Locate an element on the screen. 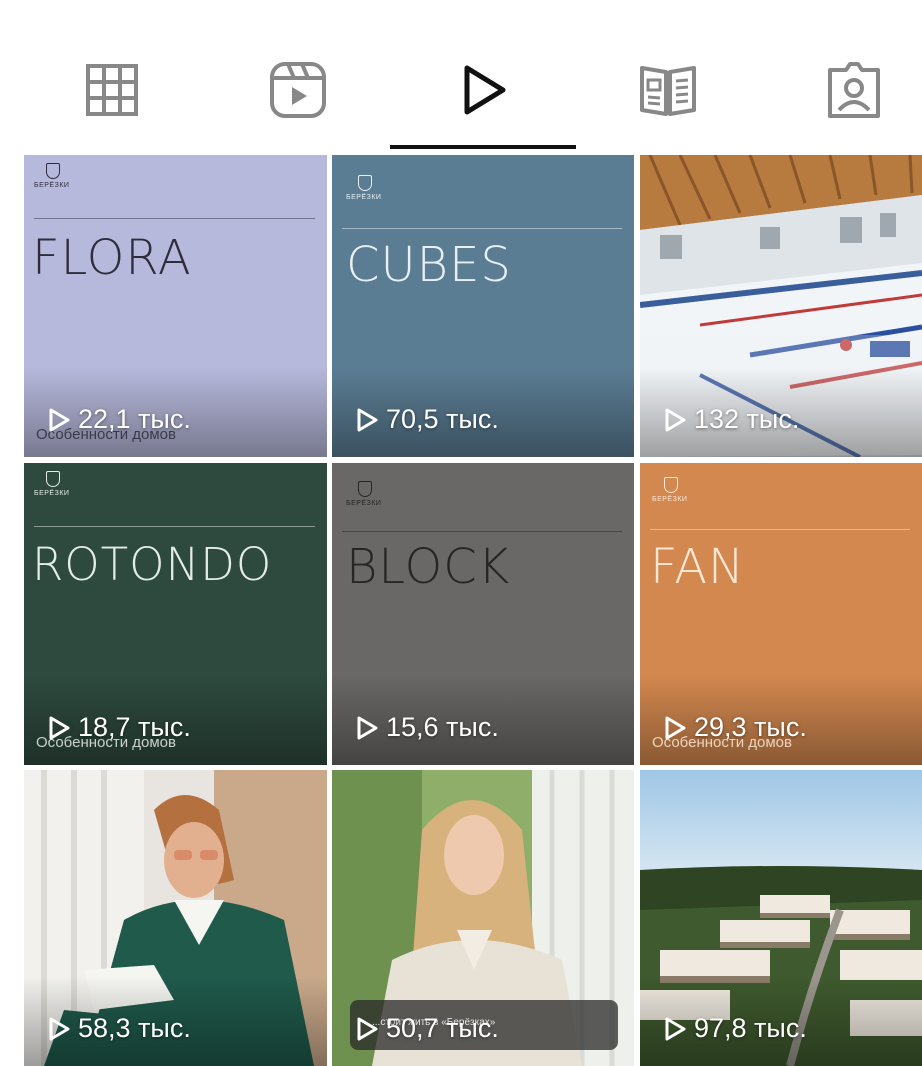 This screenshot has height=1066, width=922. view-count: 18,7 тыс. is located at coordinates (118, 727).